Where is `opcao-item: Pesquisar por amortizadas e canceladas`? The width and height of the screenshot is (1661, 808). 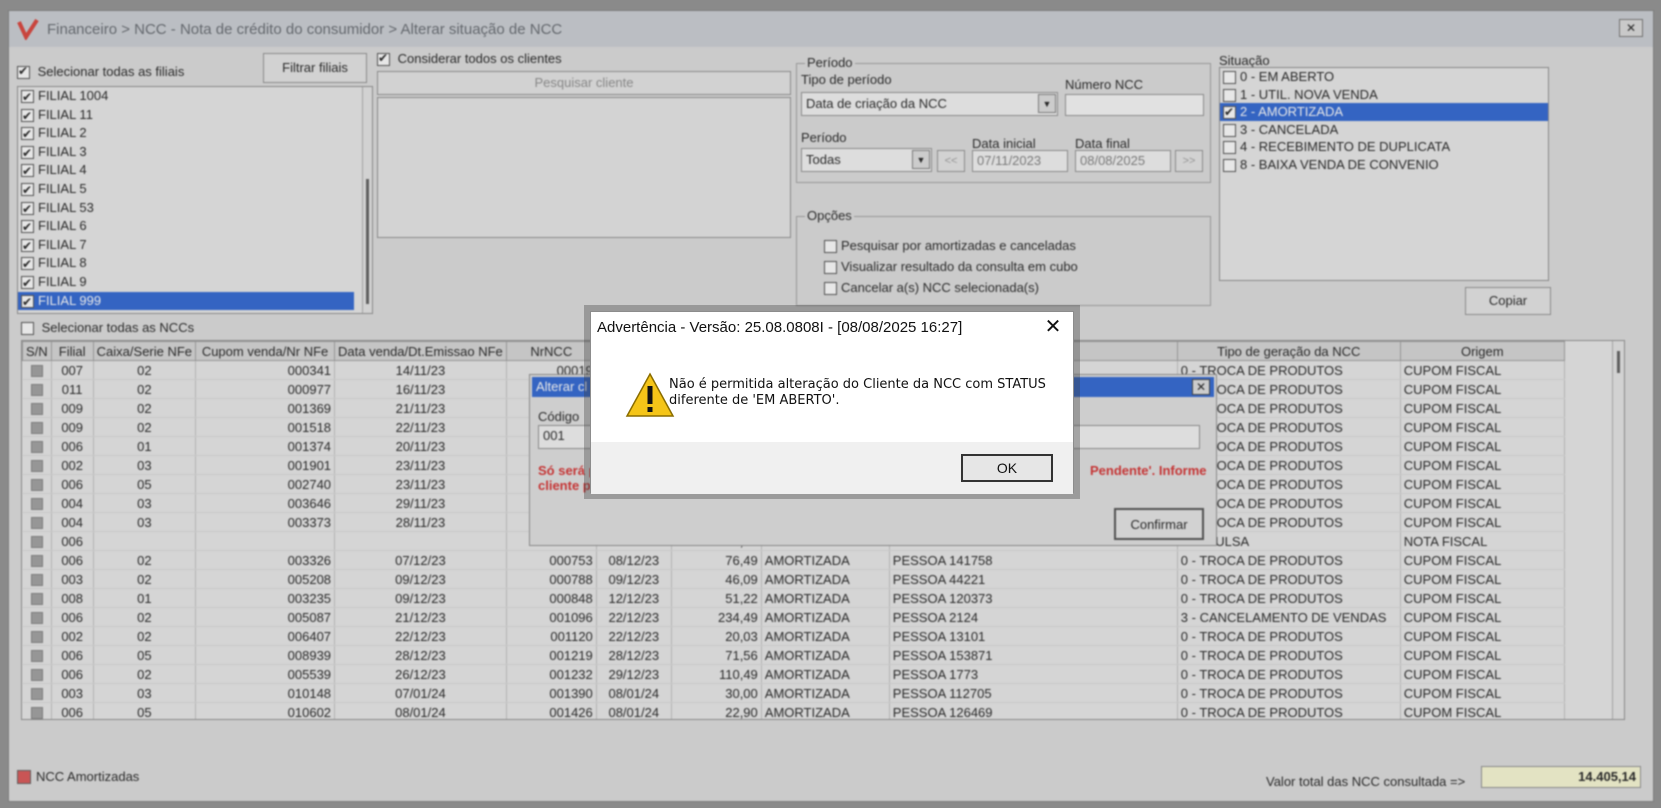 opcao-item: Pesquisar por amortizadas e canceladas is located at coordinates (949, 245).